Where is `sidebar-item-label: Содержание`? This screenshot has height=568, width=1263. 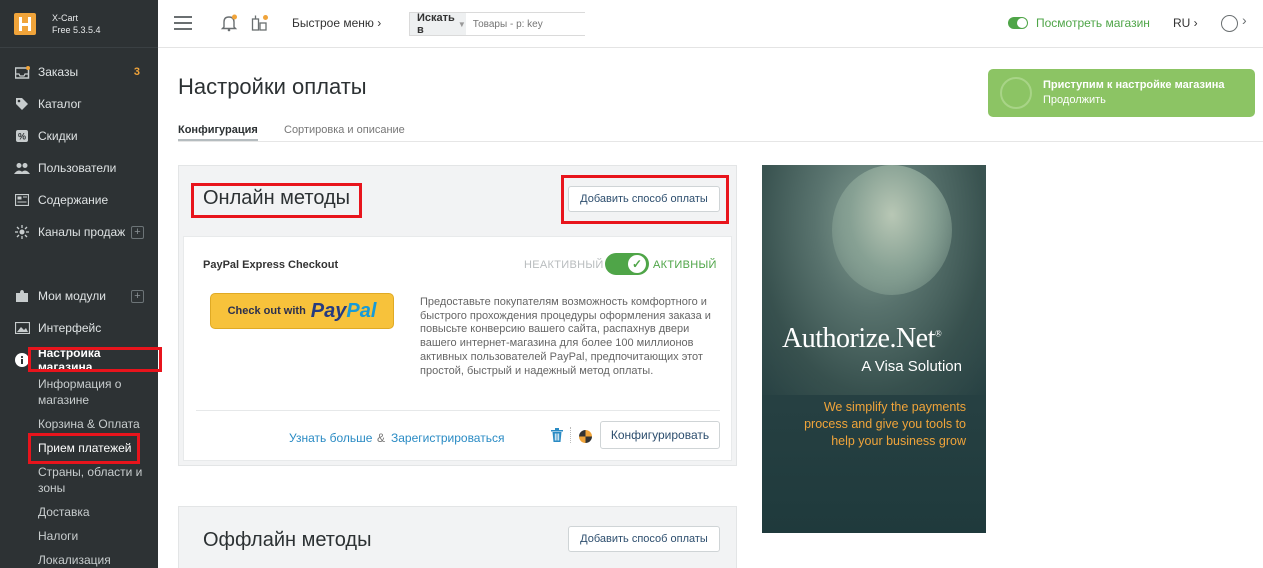 sidebar-item-label: Содержание is located at coordinates (73, 200).